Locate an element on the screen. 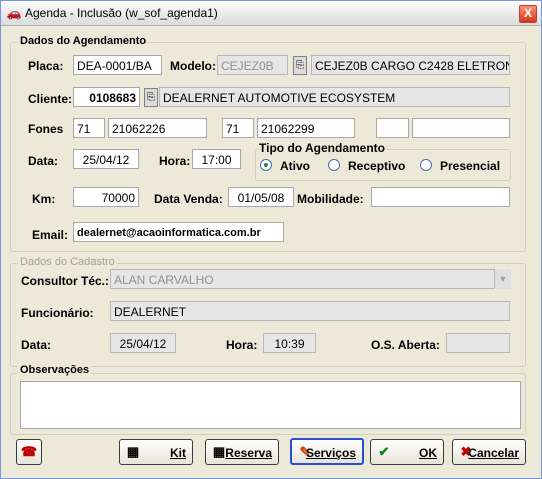 Image resolution: width=542 pixels, height=479 pixels. cadastro-data-label: Data: is located at coordinates (36, 345).